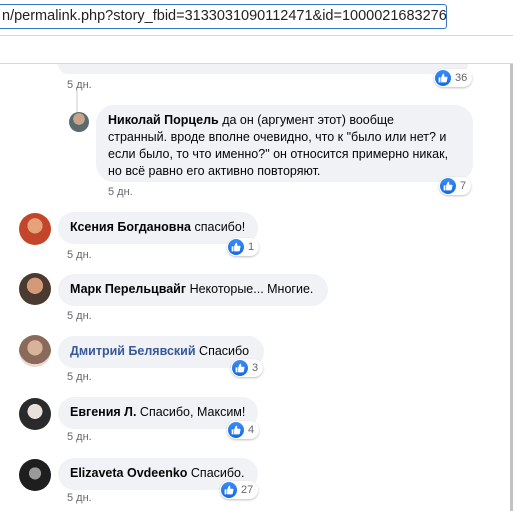 The height and width of the screenshot is (511, 513). What do you see at coordinates (192, 412) in the screenshot?
I see `comment-text: Спасибо, Максим!` at bounding box center [192, 412].